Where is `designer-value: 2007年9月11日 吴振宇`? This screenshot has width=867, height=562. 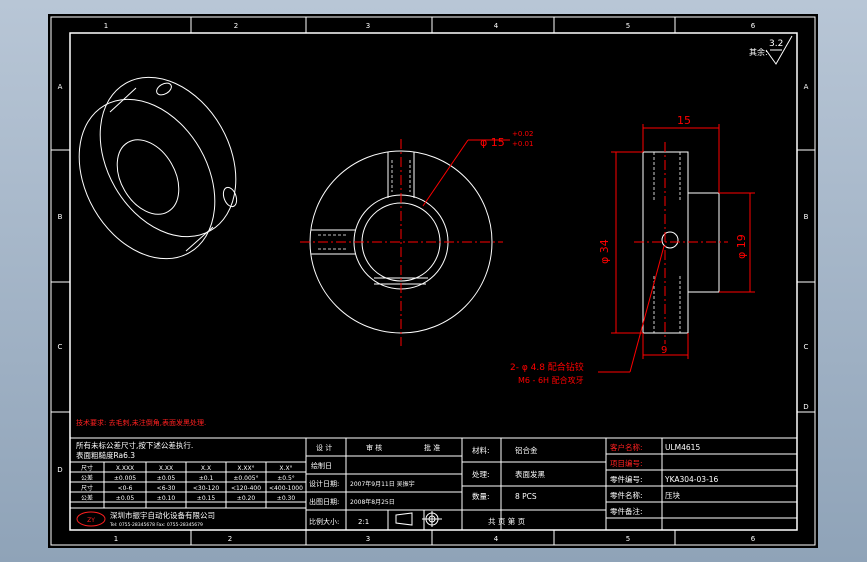
designer-value: 2007年9月11日 吴振宇 is located at coordinates (382, 484).